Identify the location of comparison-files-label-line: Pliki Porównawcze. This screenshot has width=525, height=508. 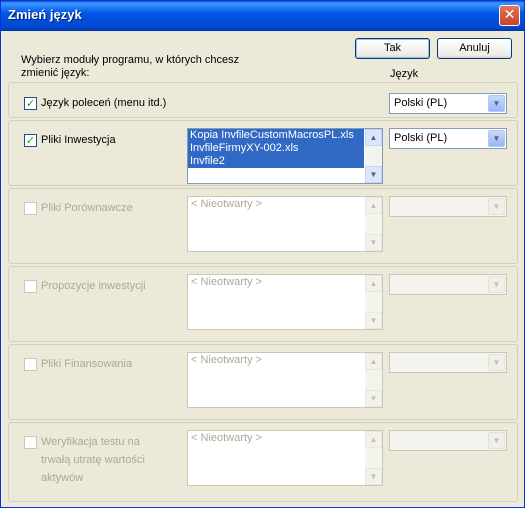
(87, 208).